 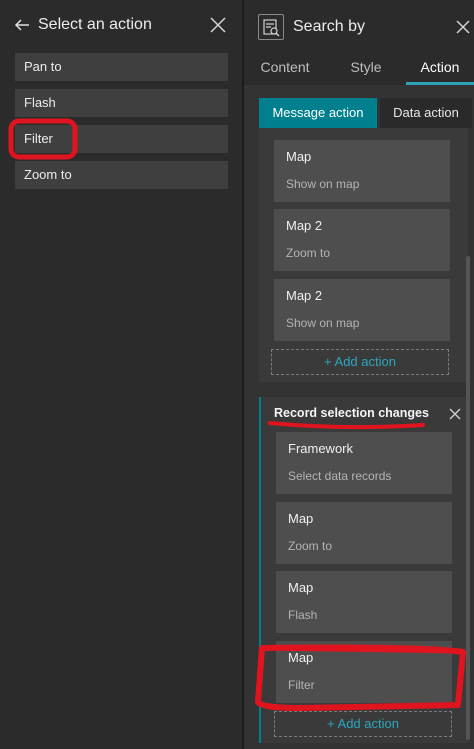 What do you see at coordinates (362, 240) in the screenshot?
I see `action-card: Map 2 Zoom to` at bounding box center [362, 240].